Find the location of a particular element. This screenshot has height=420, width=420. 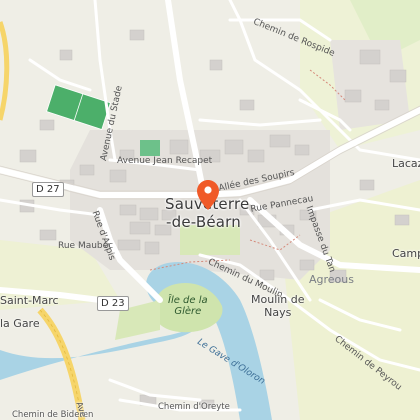

sport-court is located at coordinates (150, 148).